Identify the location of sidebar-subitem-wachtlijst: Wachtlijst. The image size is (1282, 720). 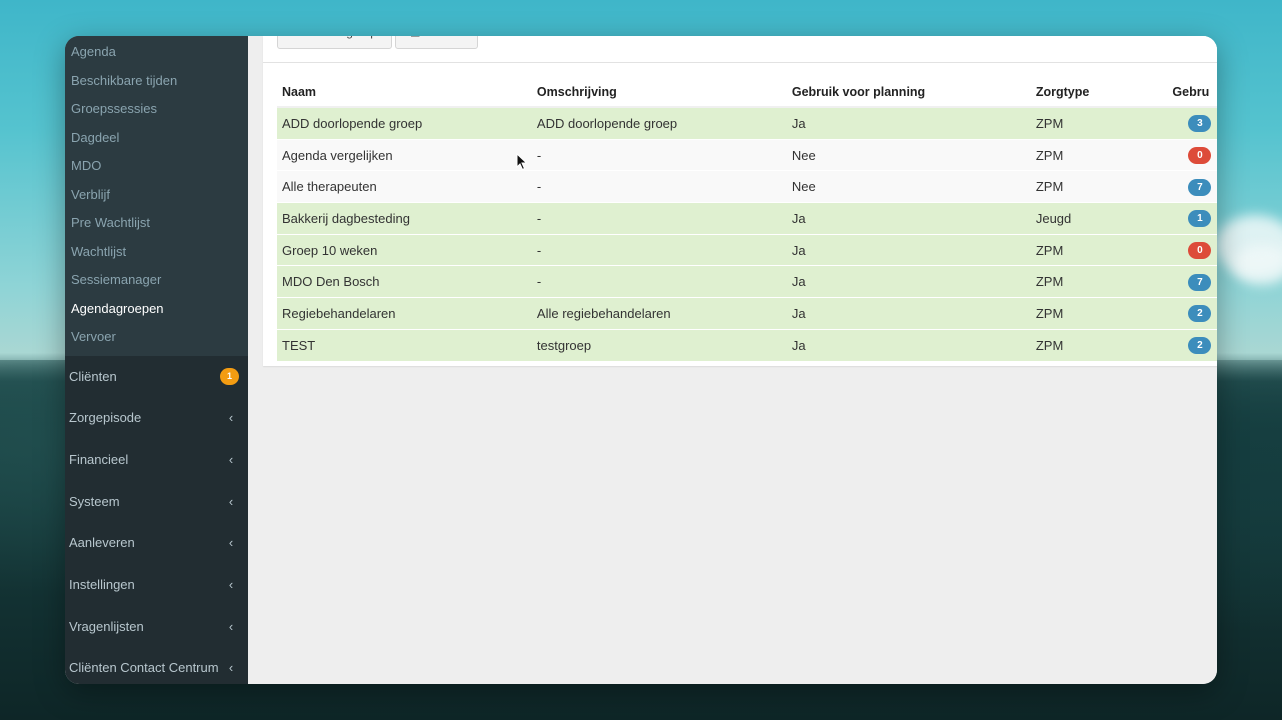
(156, 252).